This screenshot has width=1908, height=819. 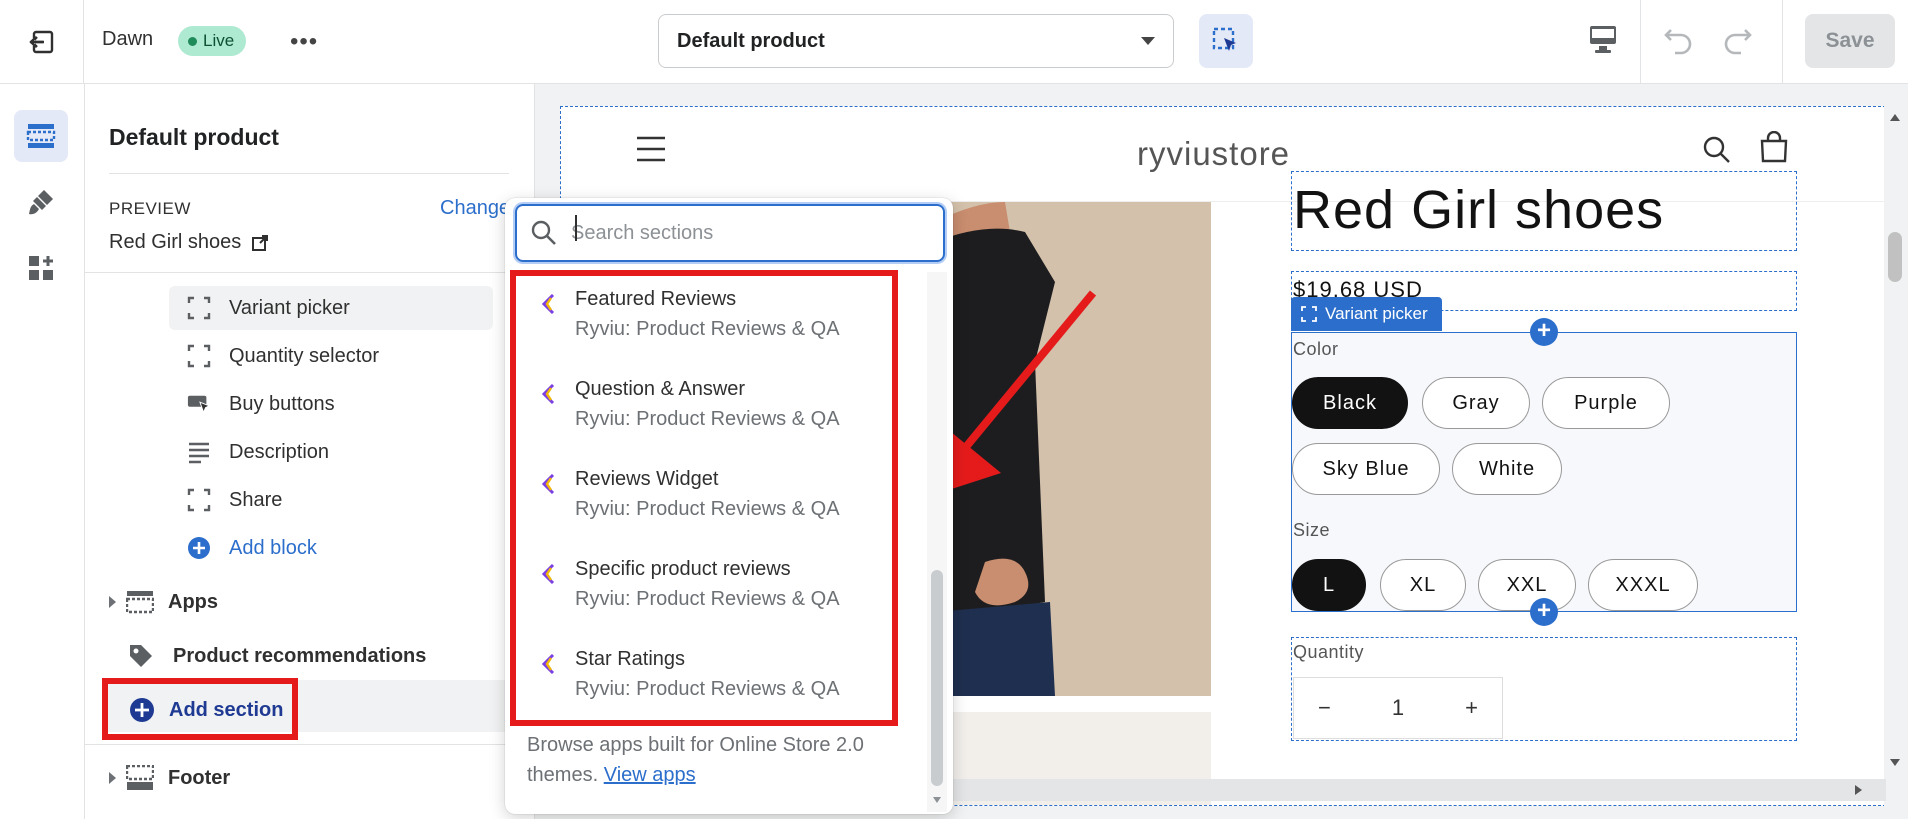 What do you see at coordinates (304, 355) in the screenshot?
I see `block-label: Quantity selector` at bounding box center [304, 355].